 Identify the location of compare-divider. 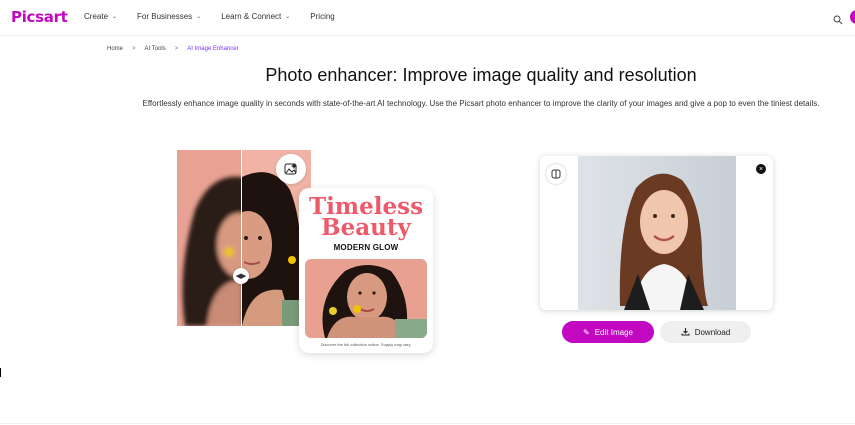
(241, 238).